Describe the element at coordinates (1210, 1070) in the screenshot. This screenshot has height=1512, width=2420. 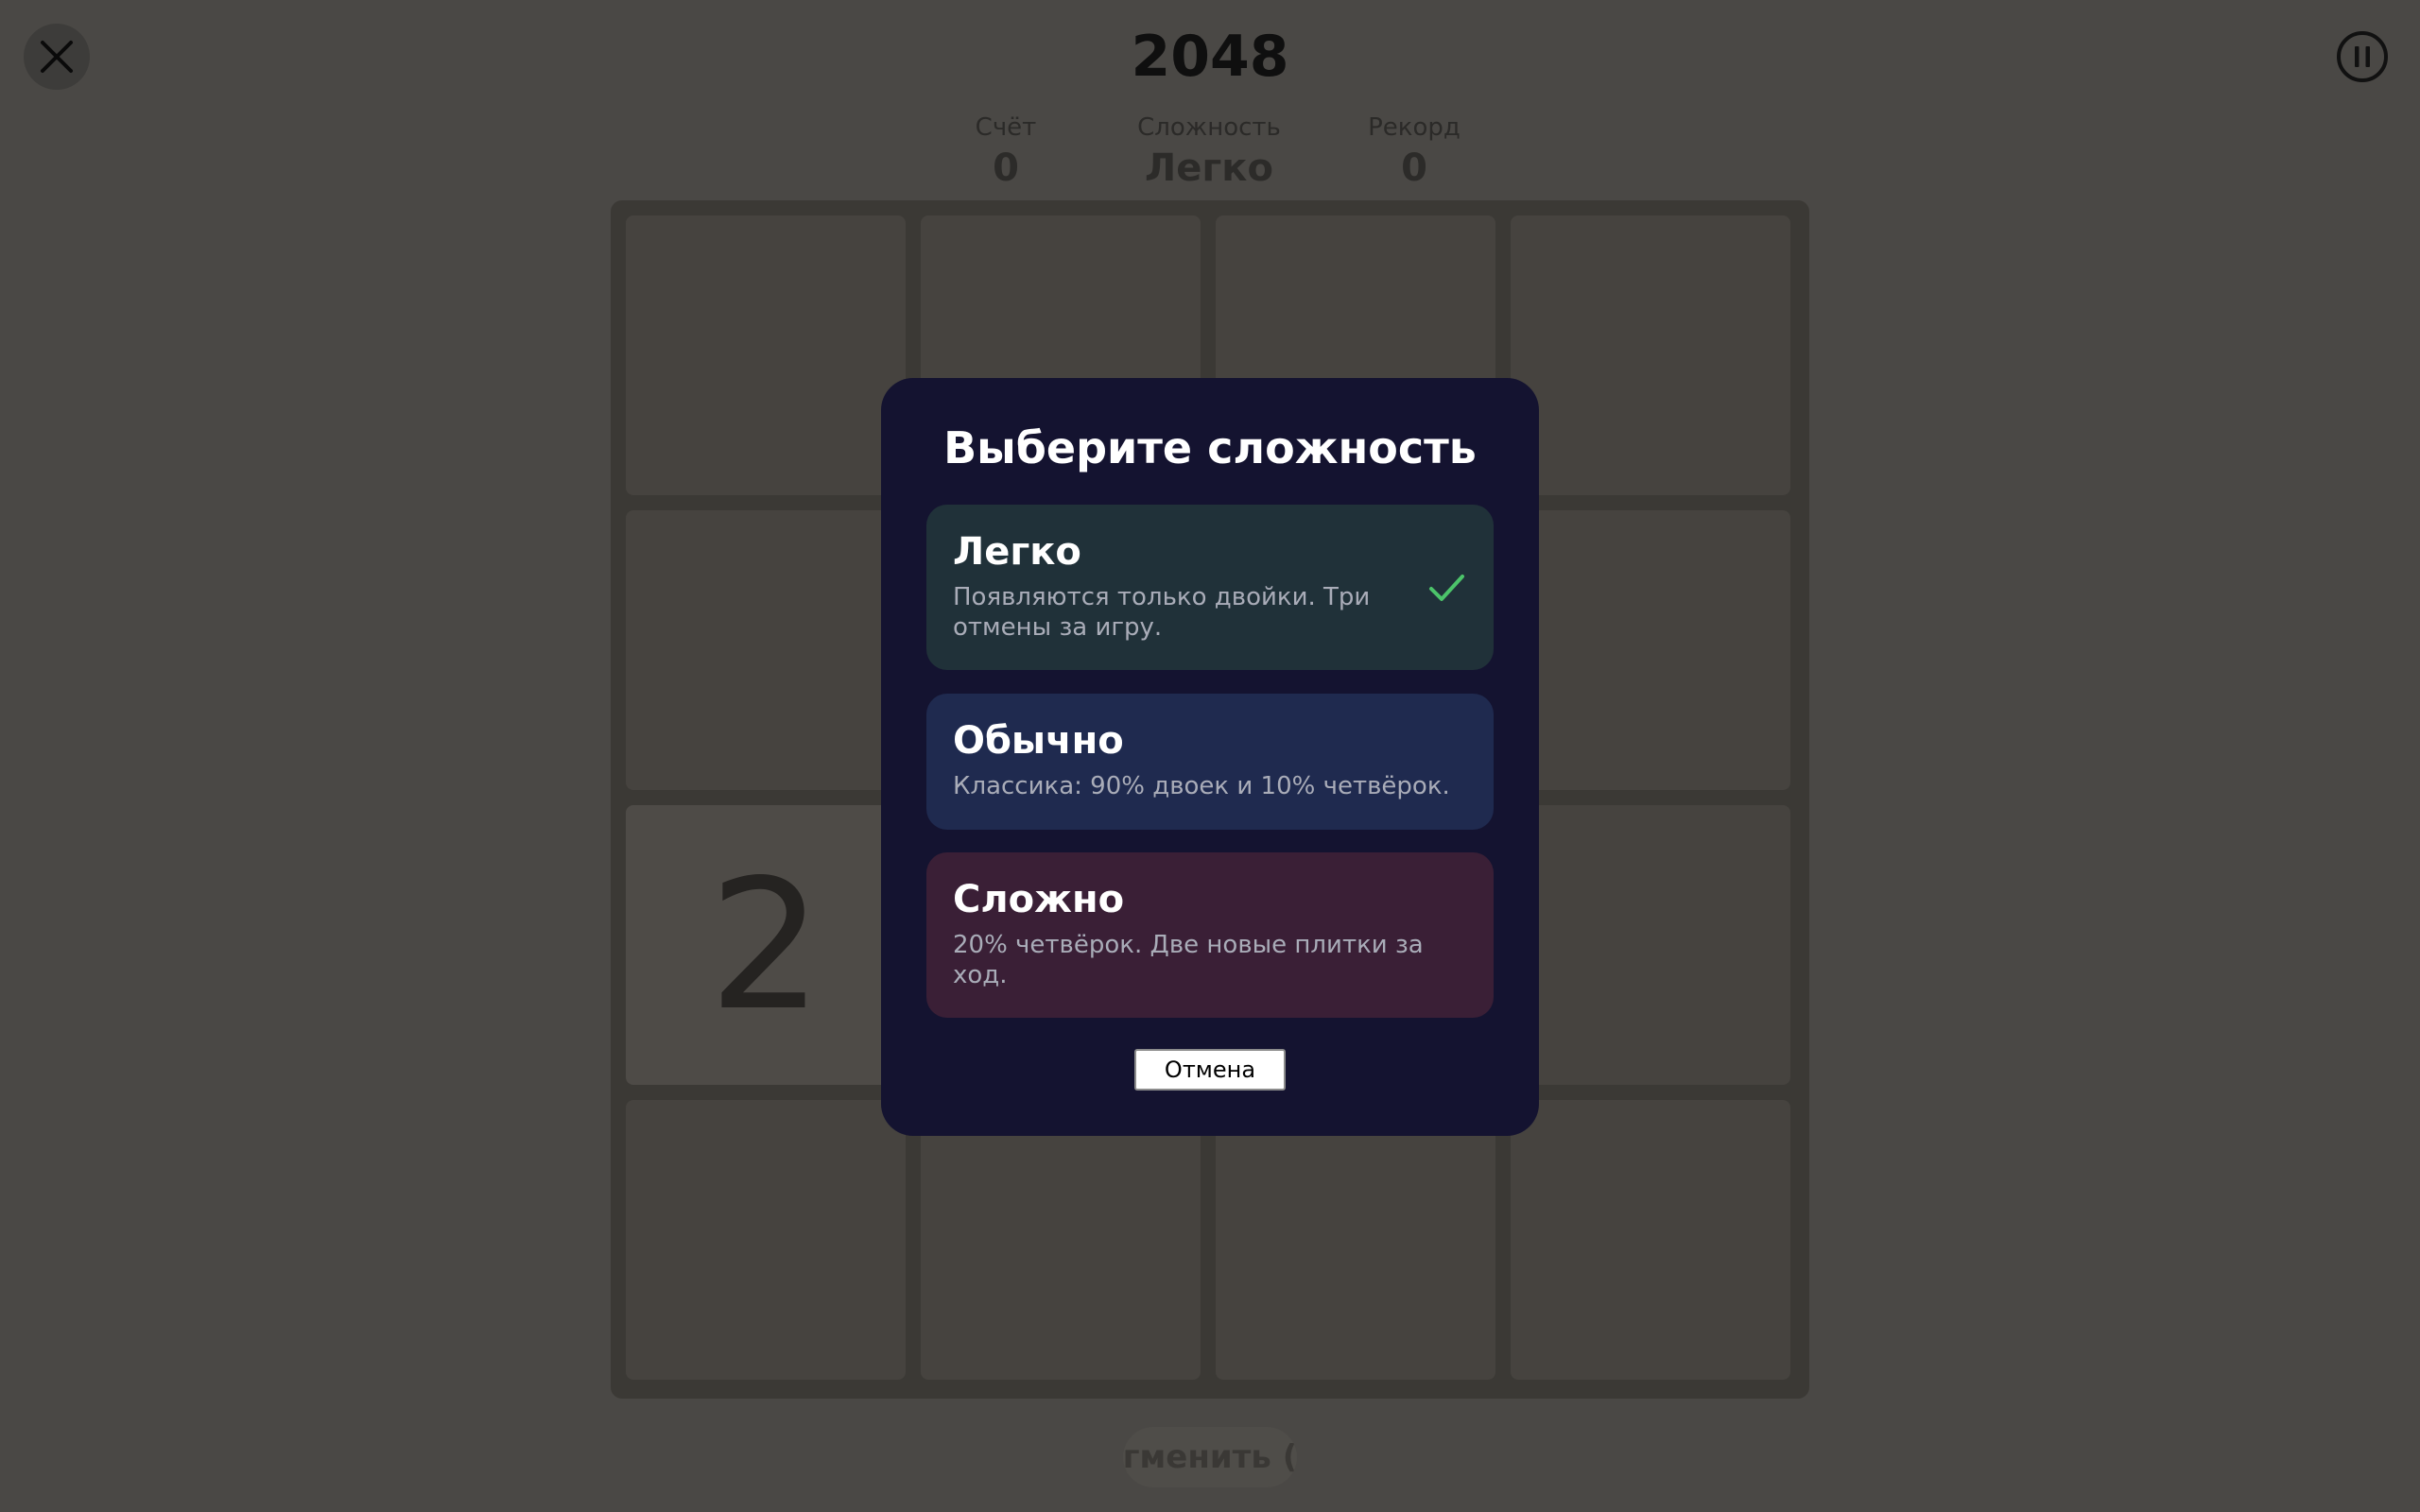
I see `cancel-button: Отмена` at that location.